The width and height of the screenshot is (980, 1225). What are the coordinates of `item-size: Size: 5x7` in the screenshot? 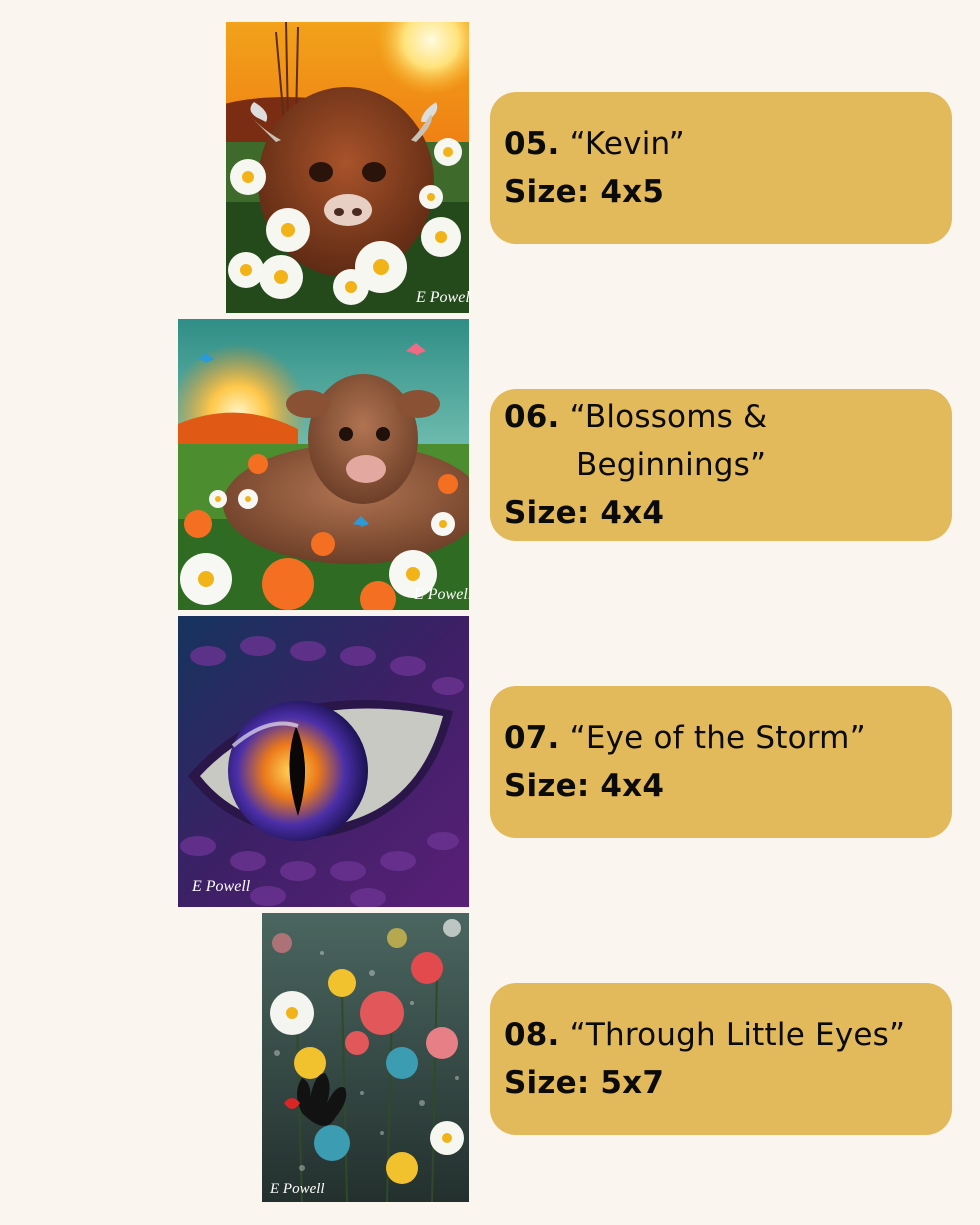 It's located at (584, 1083).